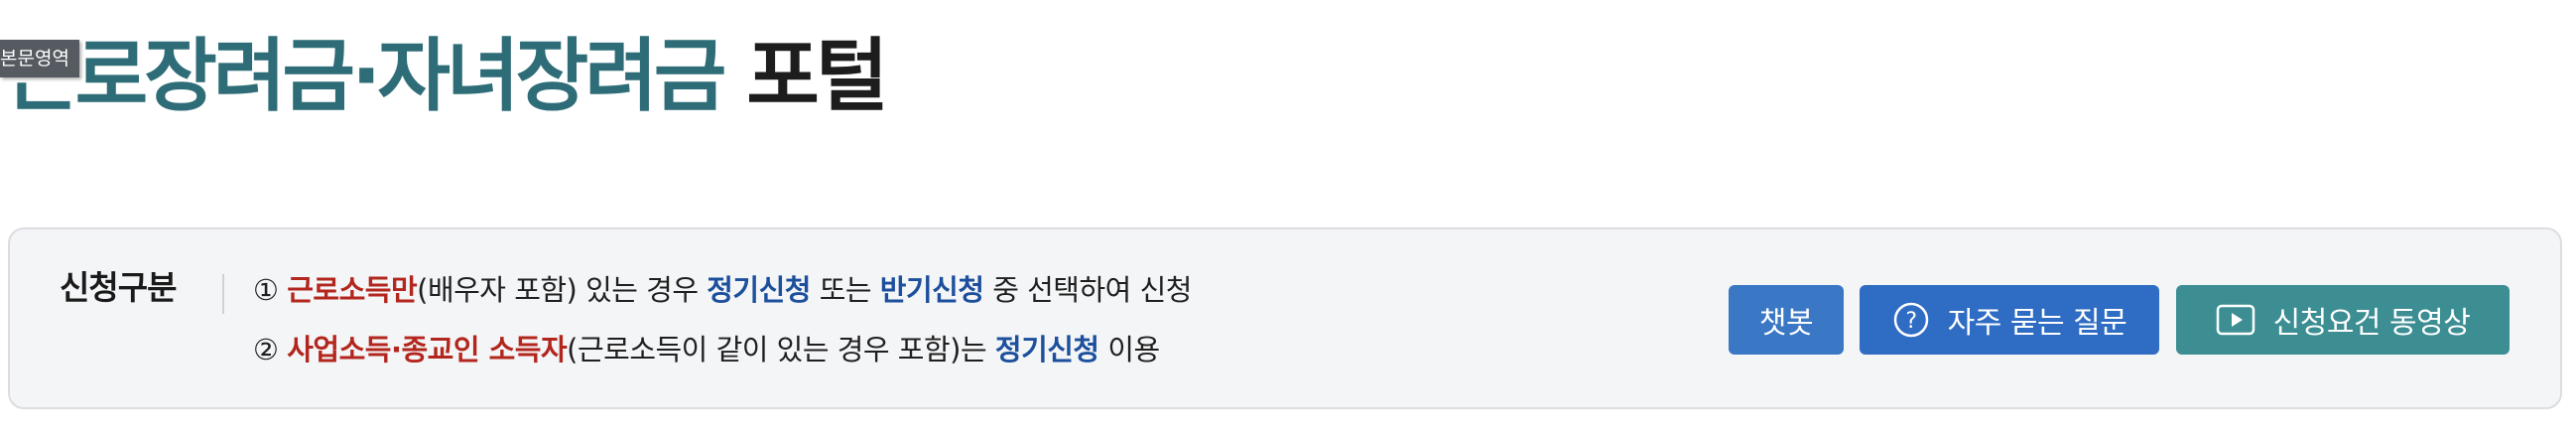 This screenshot has width=2576, height=439. I want to click on rule-2-highlight-income: 사업소득·종교인 소득자, so click(428, 350).